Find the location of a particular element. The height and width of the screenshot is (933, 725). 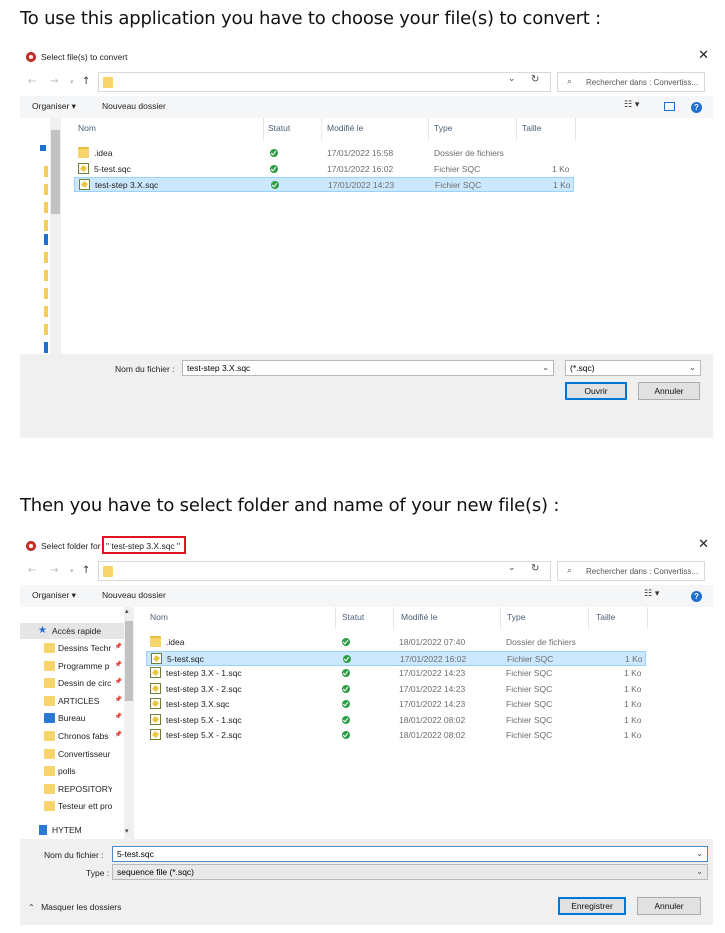

open-button: Ouvrir is located at coordinates (596, 391).